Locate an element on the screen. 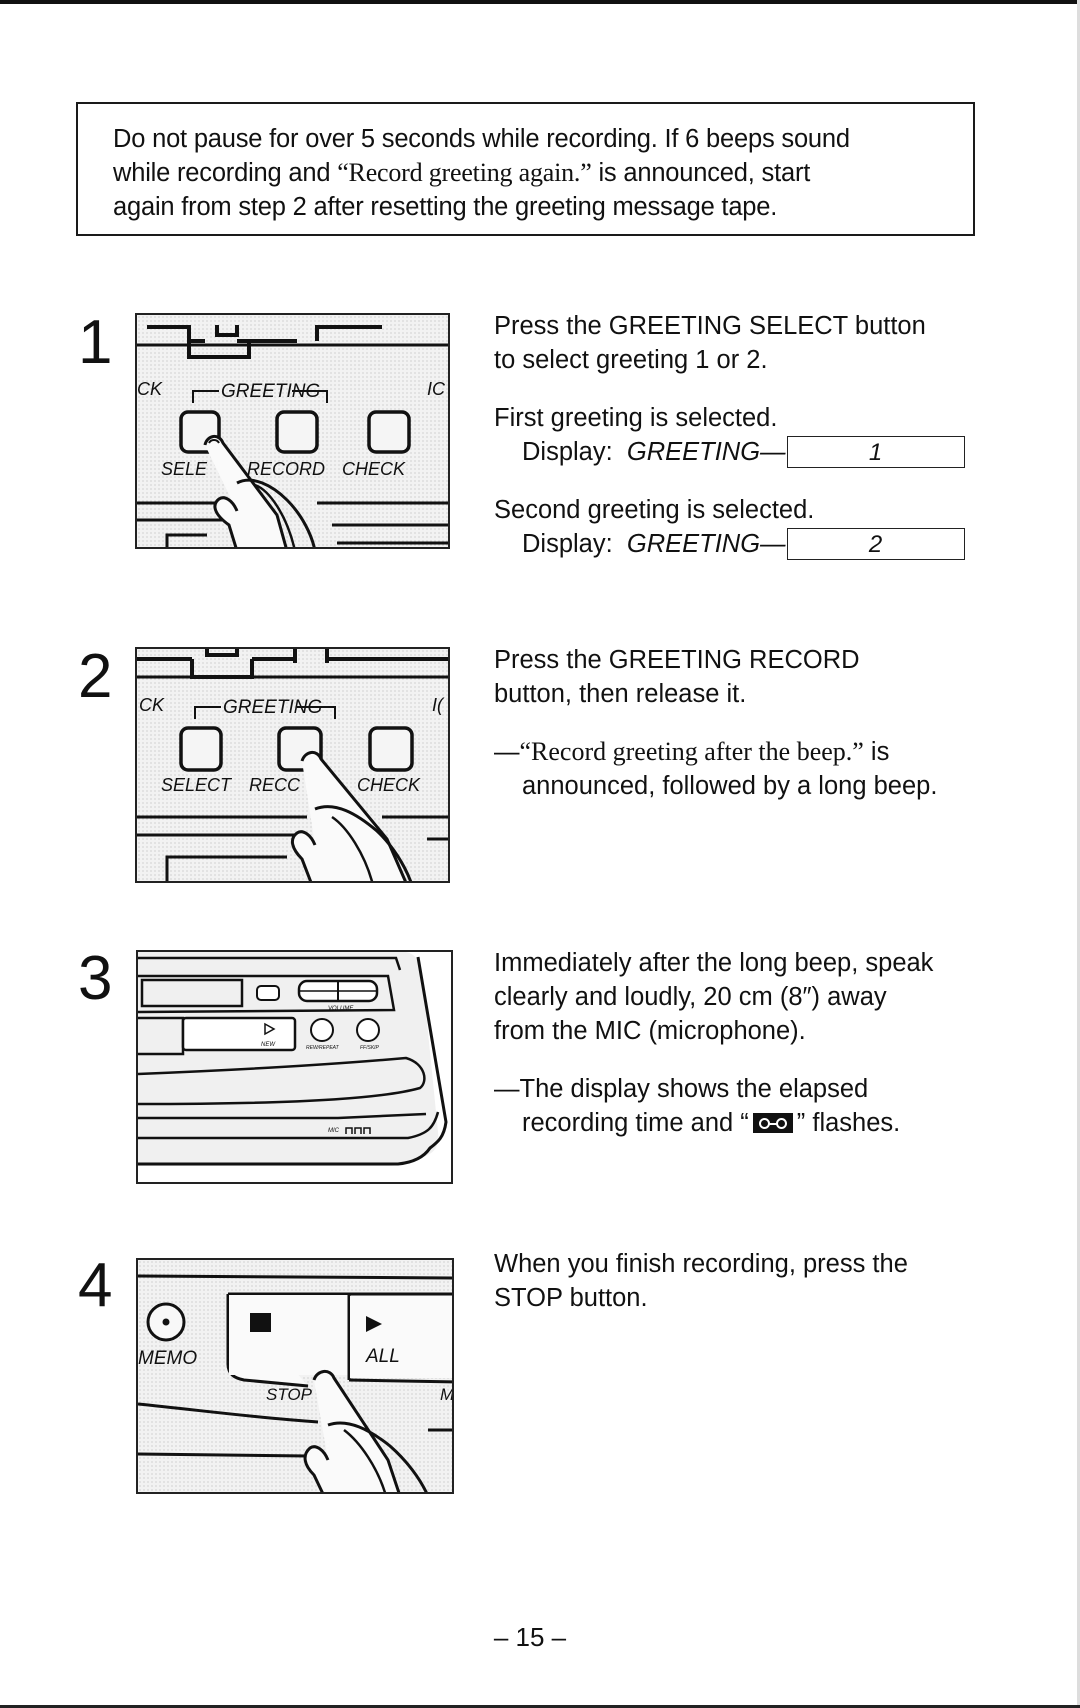 The height and width of the screenshot is (1708, 1080). button-label-record: RECORD is located at coordinates (286, 469).